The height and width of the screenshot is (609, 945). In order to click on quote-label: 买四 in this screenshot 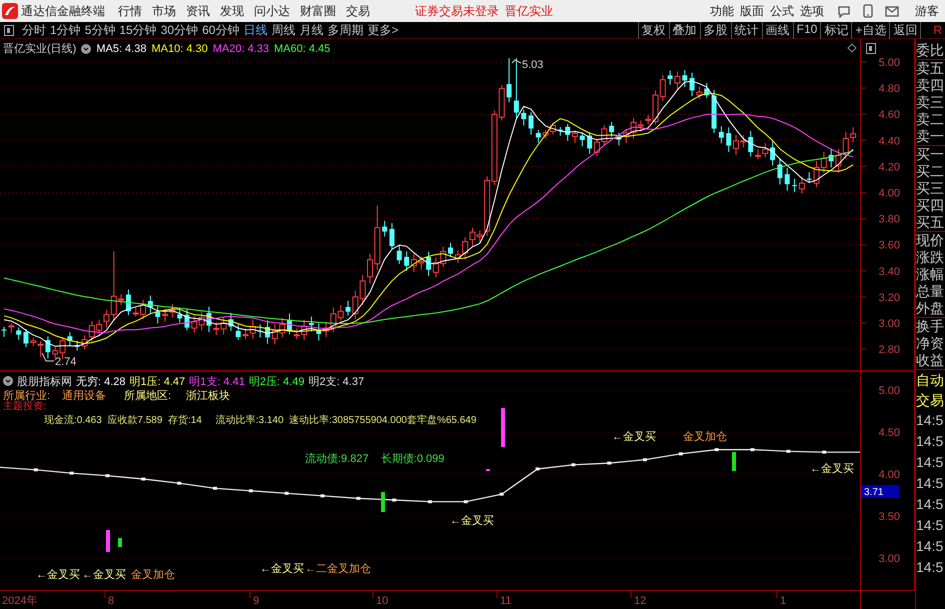, I will do `click(930, 205)`.